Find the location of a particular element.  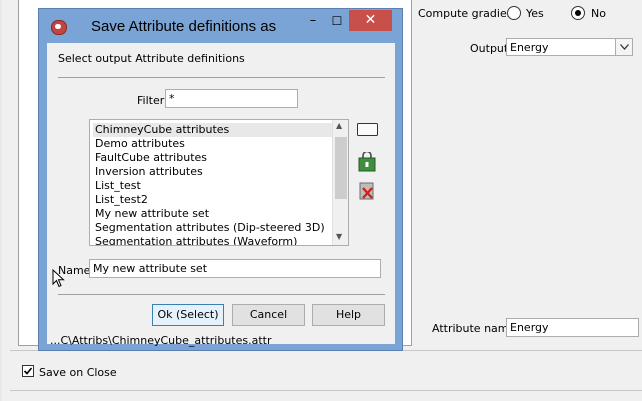

list-item: Demo attributes is located at coordinates (140, 144).